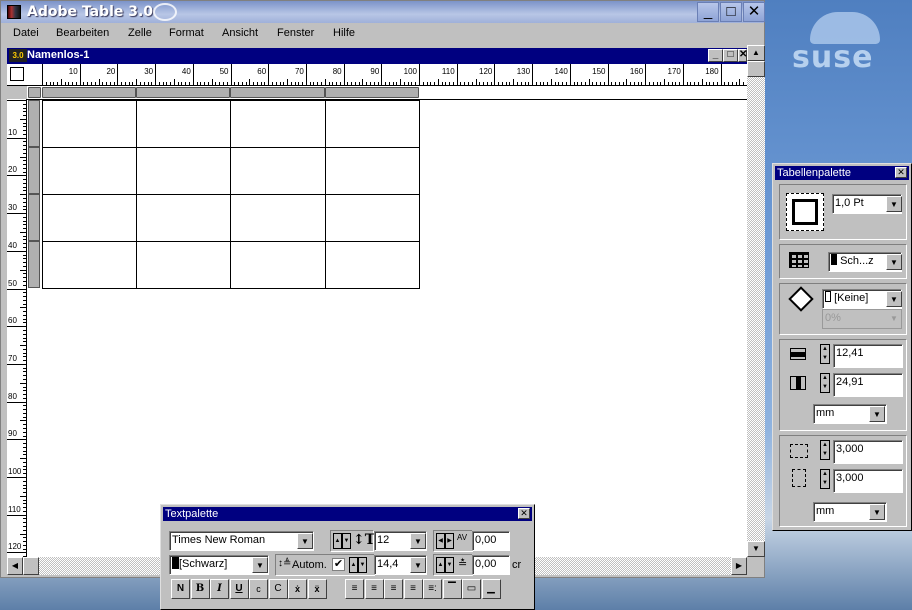 The width and height of the screenshot is (912, 610). Describe the element at coordinates (868, 356) in the screenshot. I see `row-height-input: 12,41` at that location.